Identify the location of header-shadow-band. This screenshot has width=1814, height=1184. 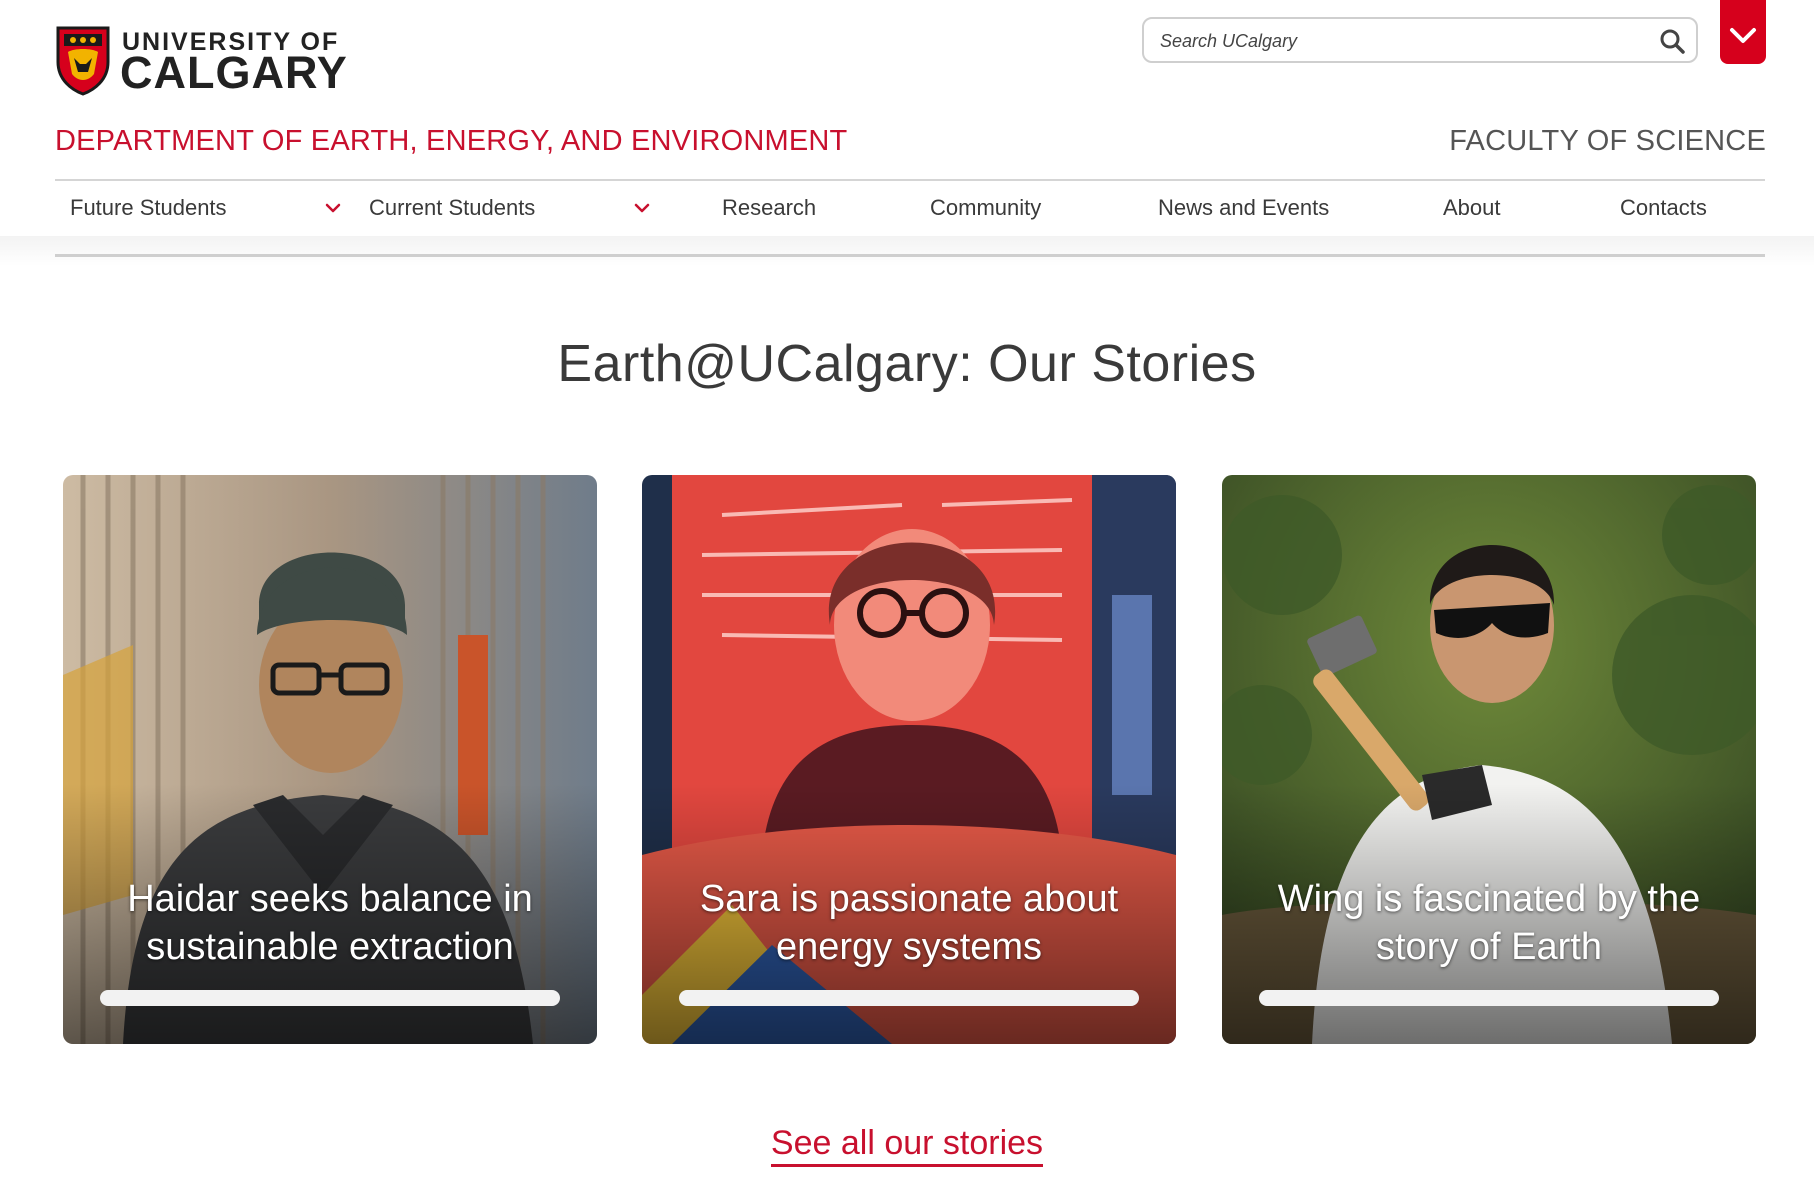
(907, 251).